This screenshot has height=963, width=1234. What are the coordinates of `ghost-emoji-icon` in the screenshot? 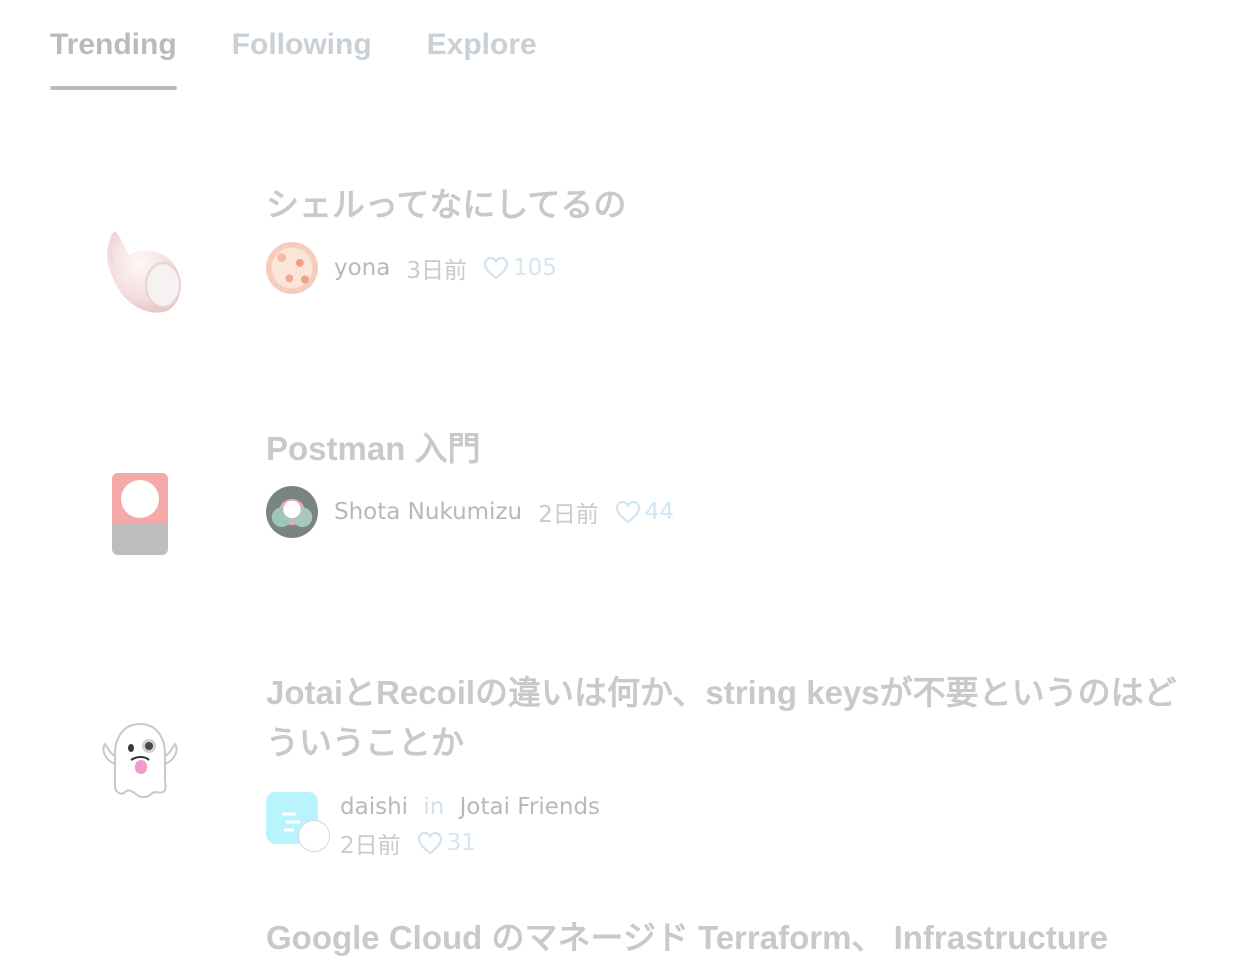 It's located at (140, 760).